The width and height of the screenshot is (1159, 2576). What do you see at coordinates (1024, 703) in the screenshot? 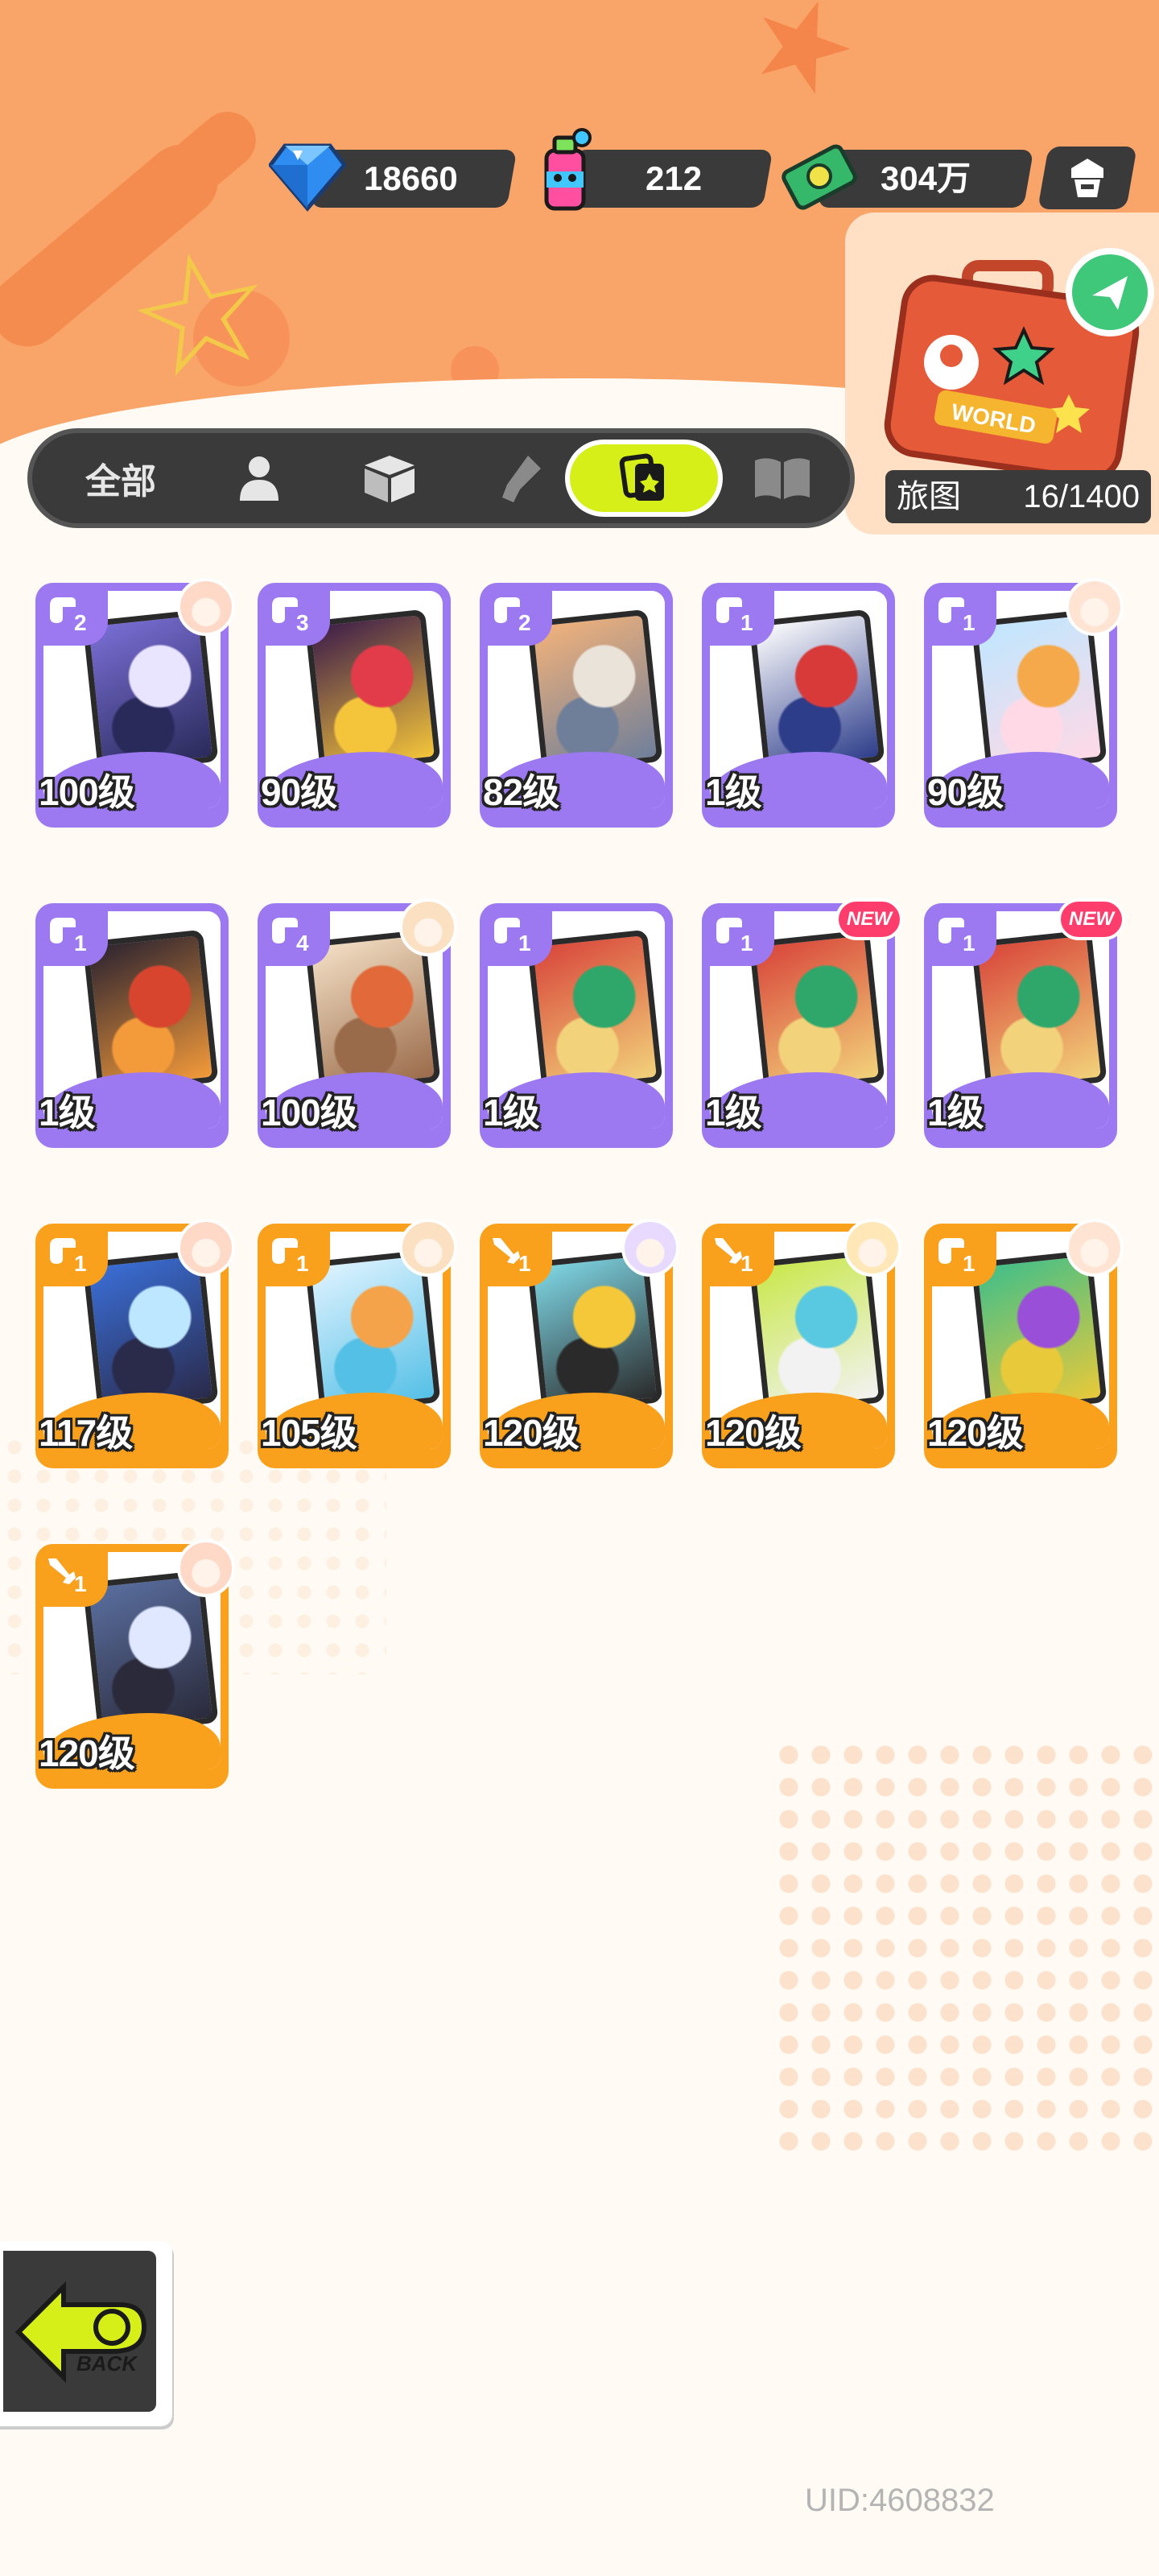
I see `card-item: 1 90级` at bounding box center [1024, 703].